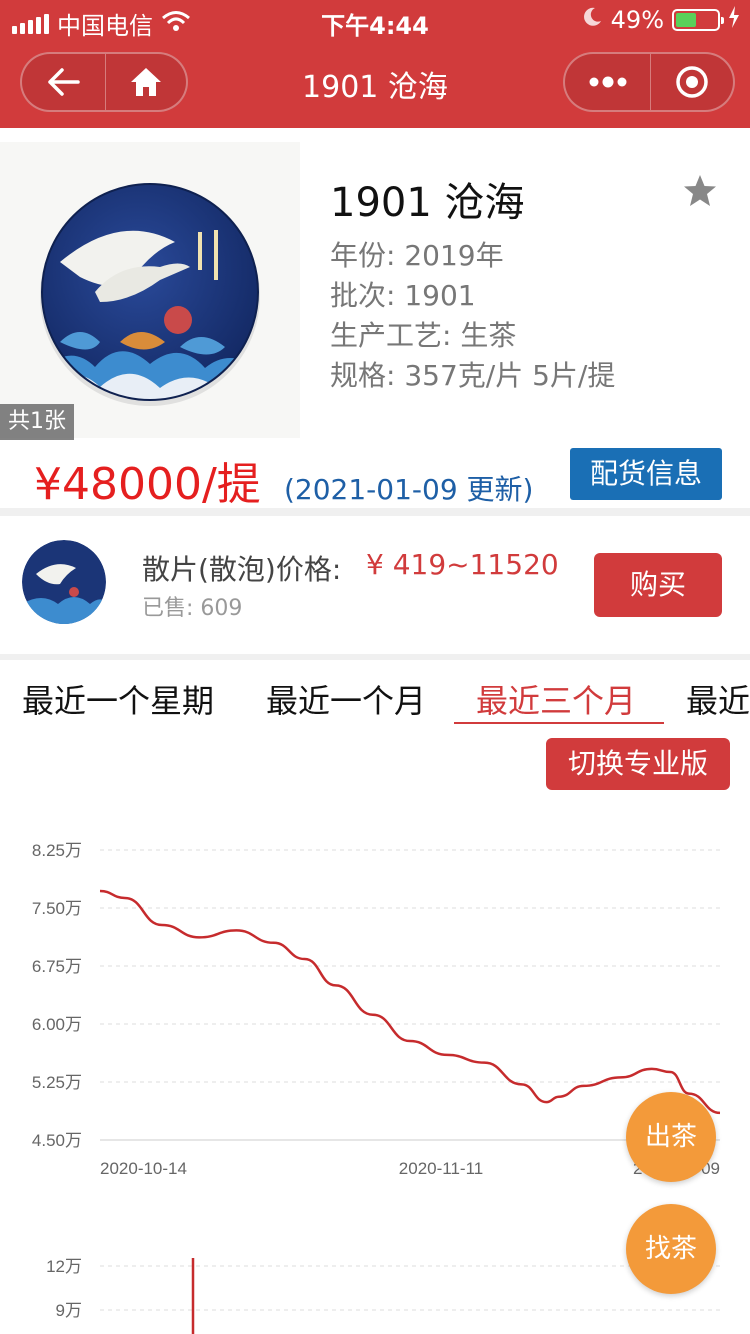 The image size is (750, 1334). Describe the element at coordinates (57, 908) in the screenshot. I see `y-tick-label: 7.50万` at that location.